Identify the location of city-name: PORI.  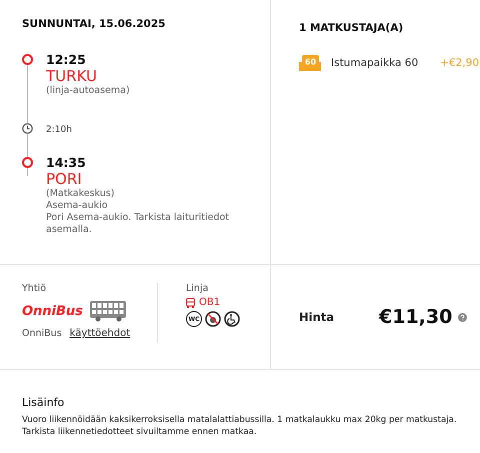
(64, 179).